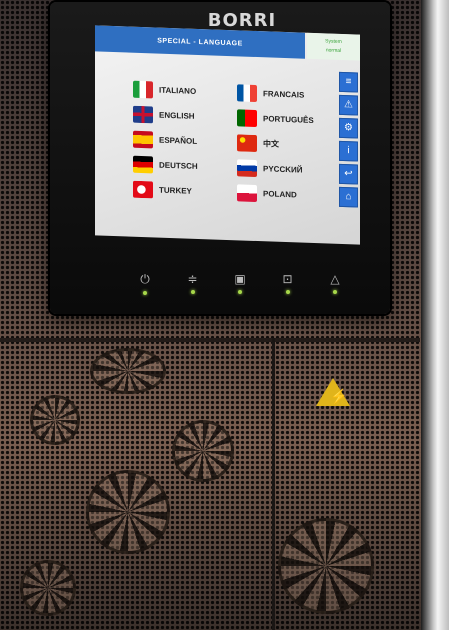 The width and height of the screenshot is (449, 630). Describe the element at coordinates (333, 50) in the screenshot. I see `status-line: normal` at that location.